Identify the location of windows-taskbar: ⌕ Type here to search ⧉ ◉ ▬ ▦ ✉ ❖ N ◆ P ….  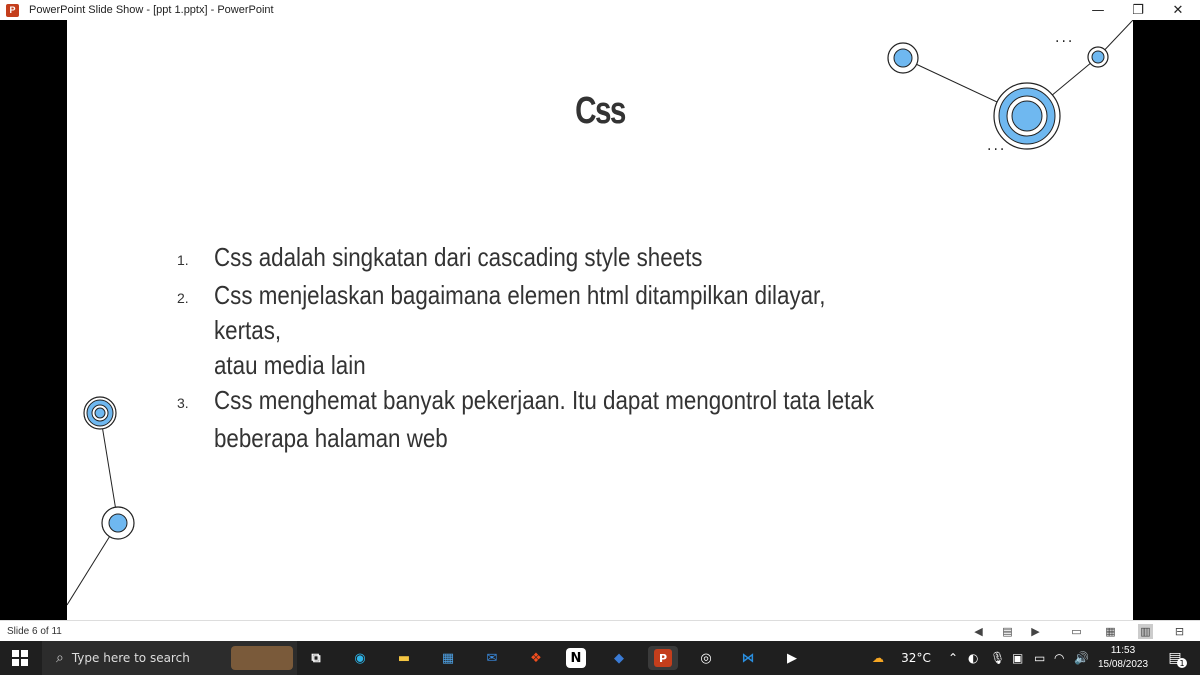
(600, 658).